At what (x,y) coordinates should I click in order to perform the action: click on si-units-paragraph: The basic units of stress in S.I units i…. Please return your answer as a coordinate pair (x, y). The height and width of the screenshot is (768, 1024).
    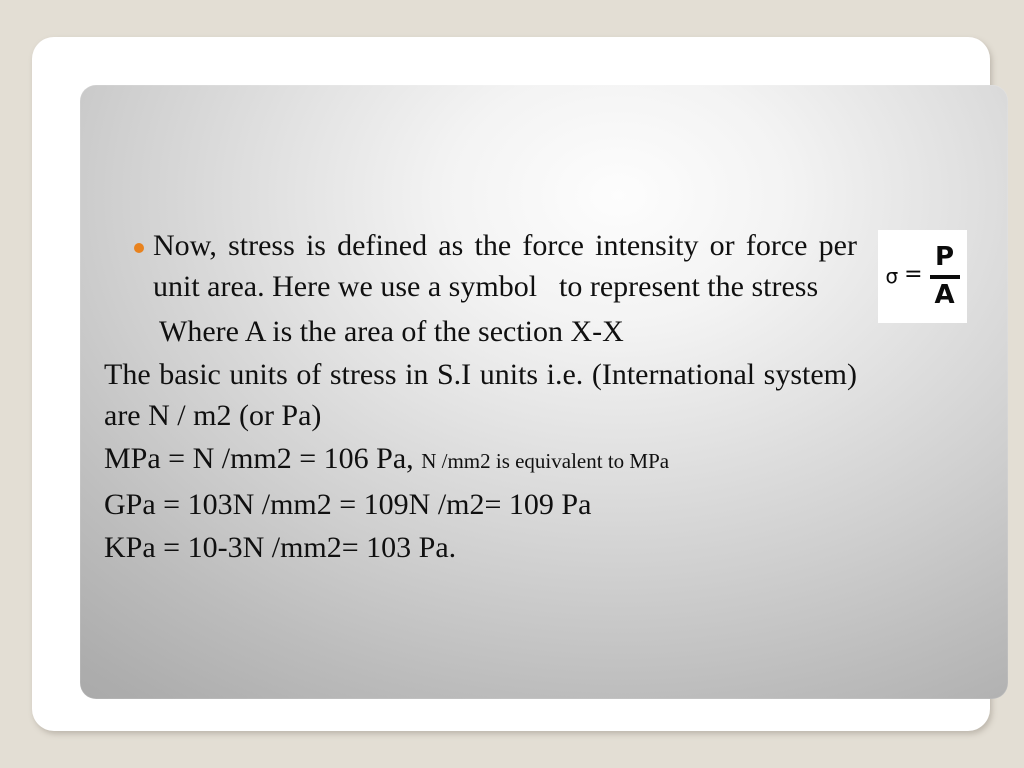
    Looking at the image, I should click on (480, 395).